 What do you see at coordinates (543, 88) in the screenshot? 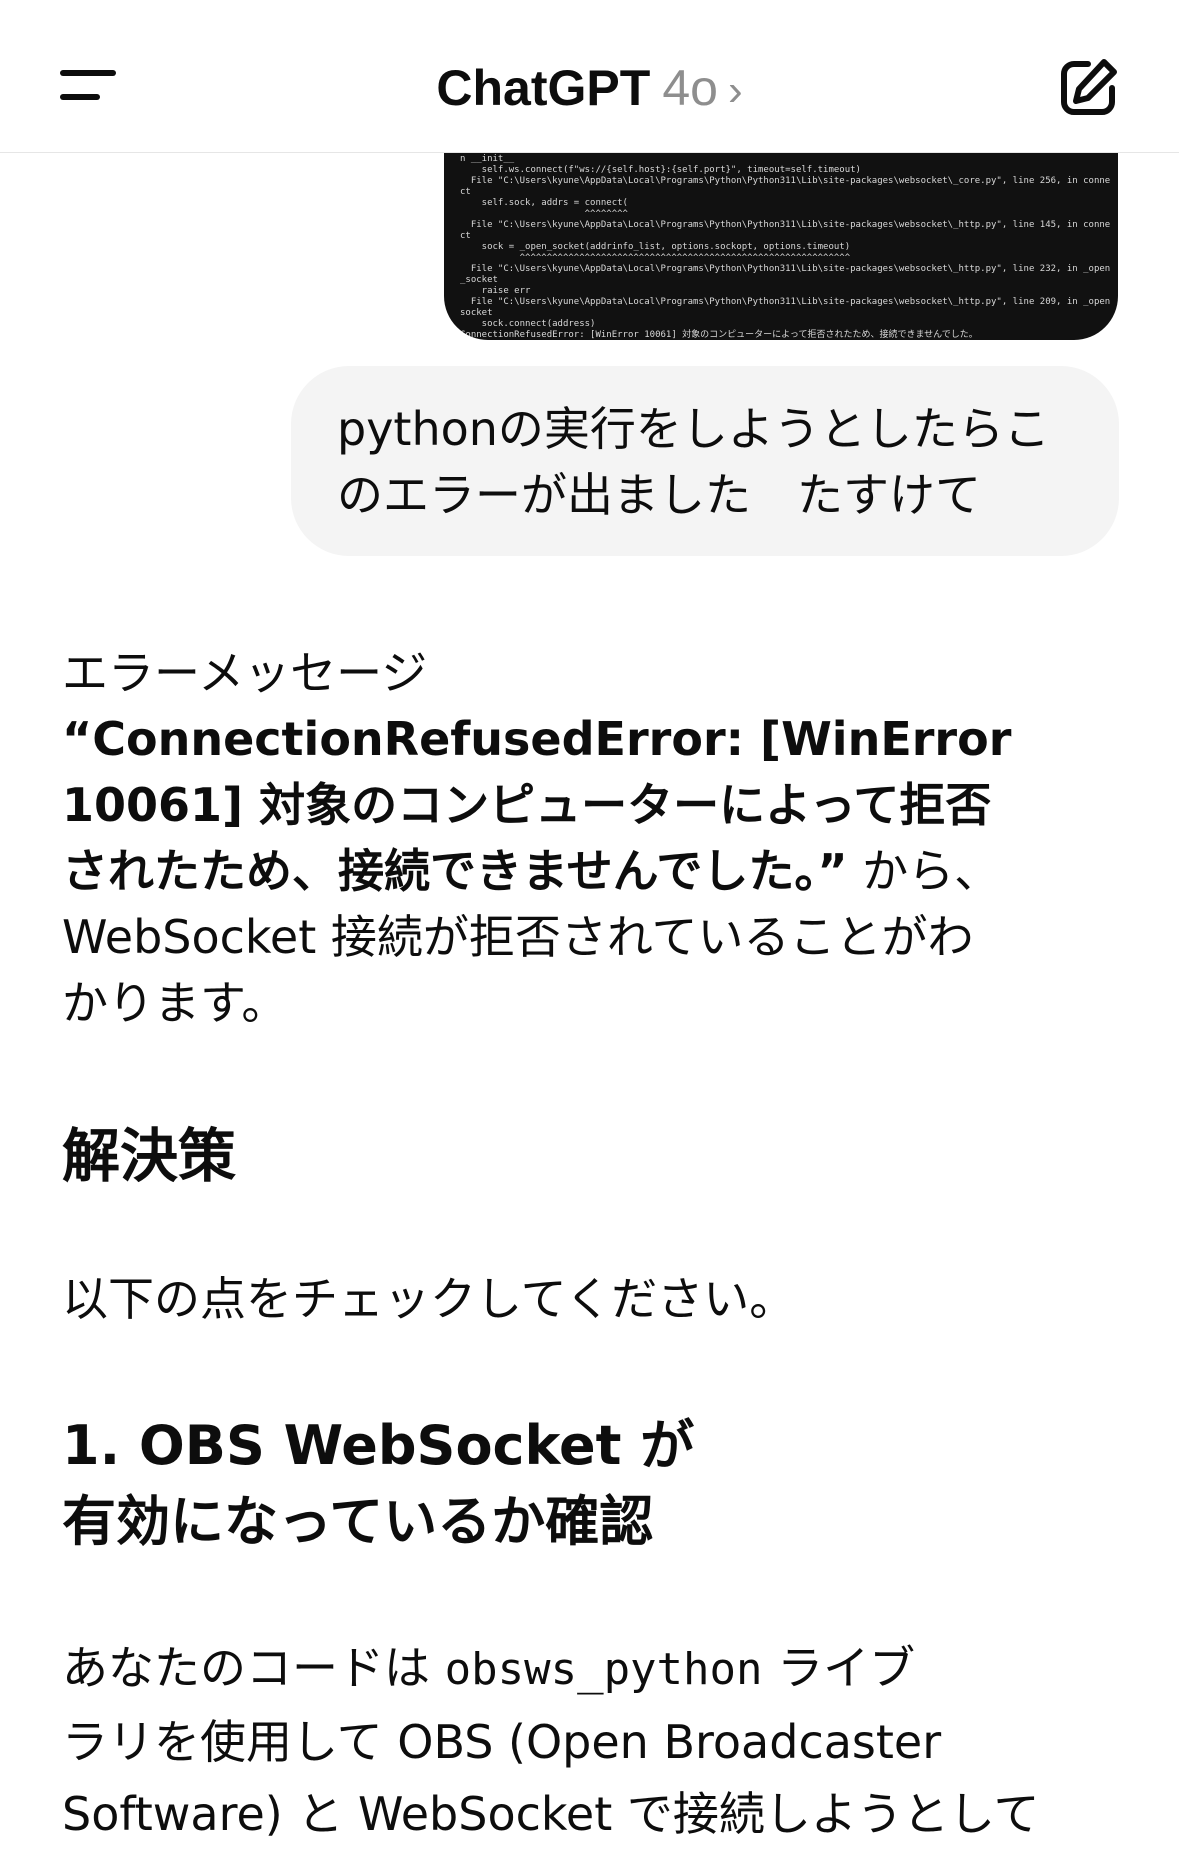
I see `app-title: ChatGPT` at bounding box center [543, 88].